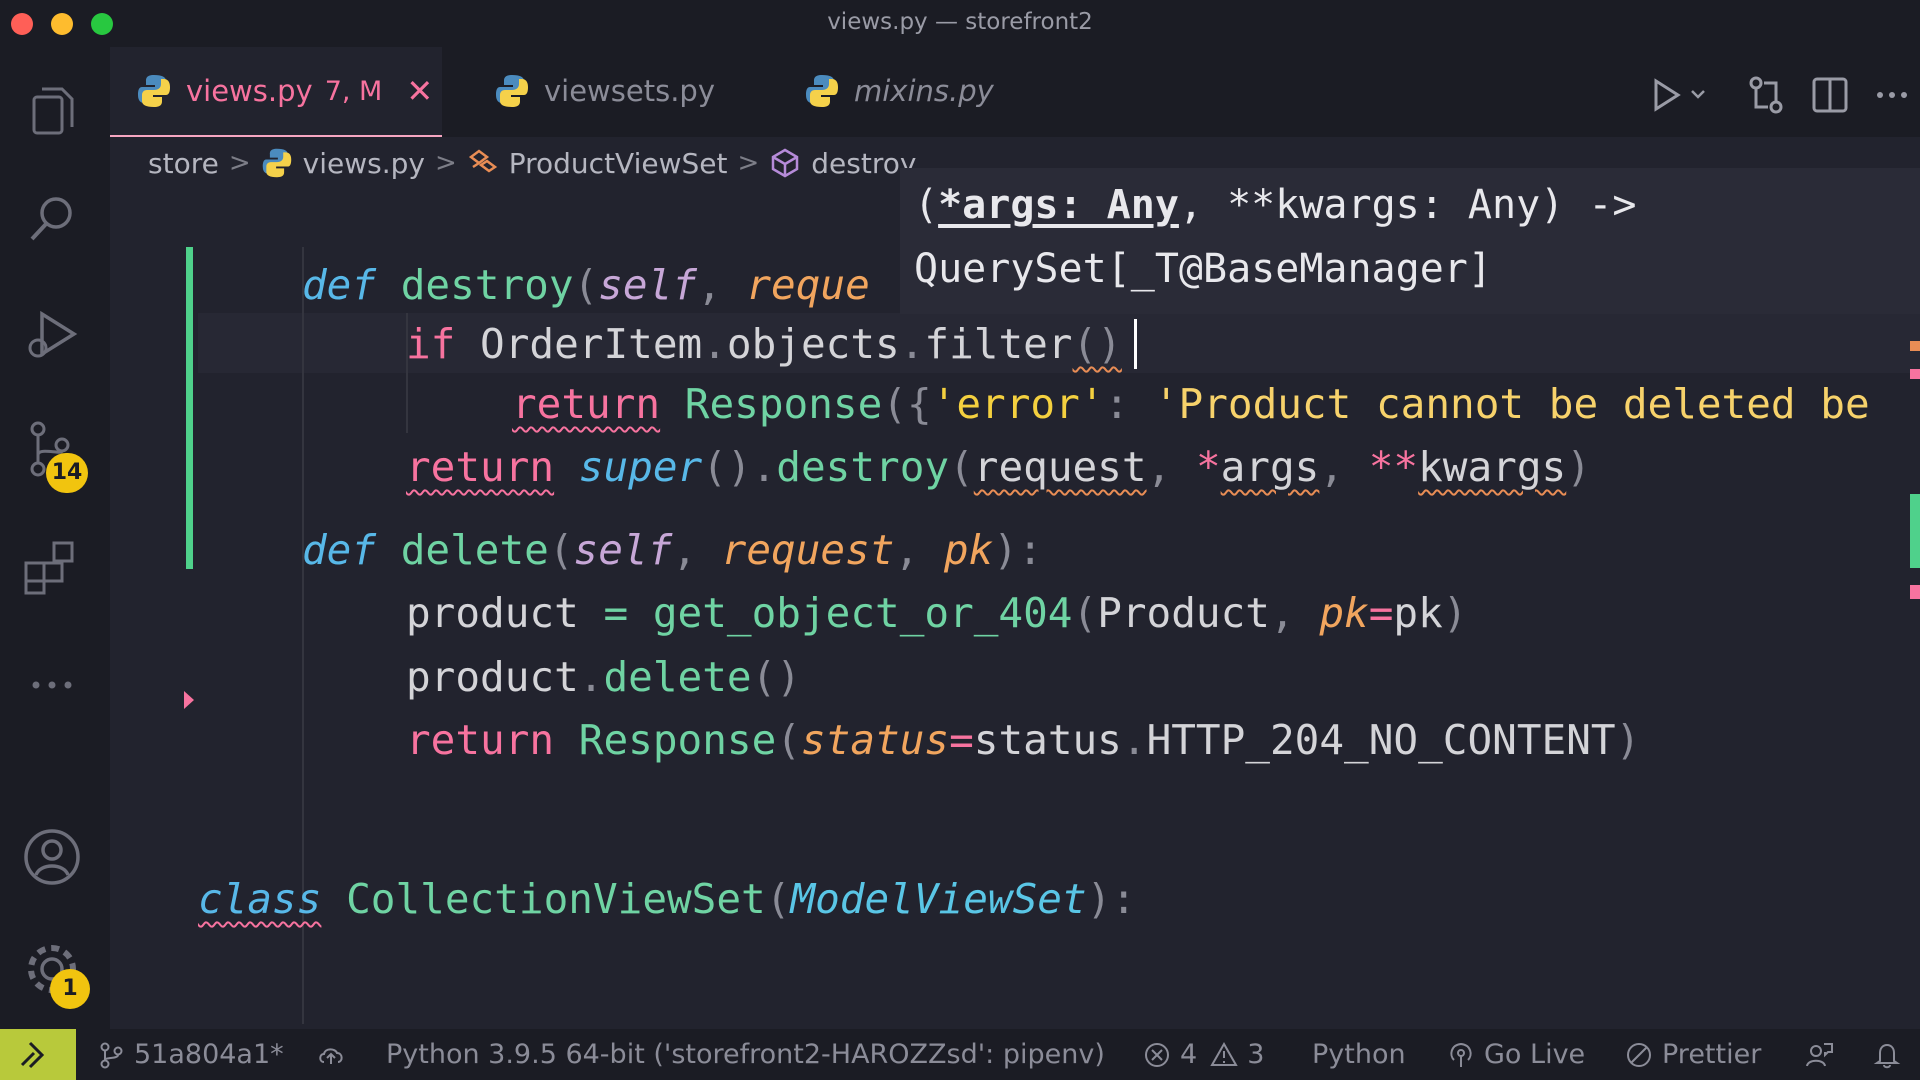 This screenshot has height=1080, width=1920. What do you see at coordinates (331, 1055) in the screenshot?
I see `cloud-upload-icon` at bounding box center [331, 1055].